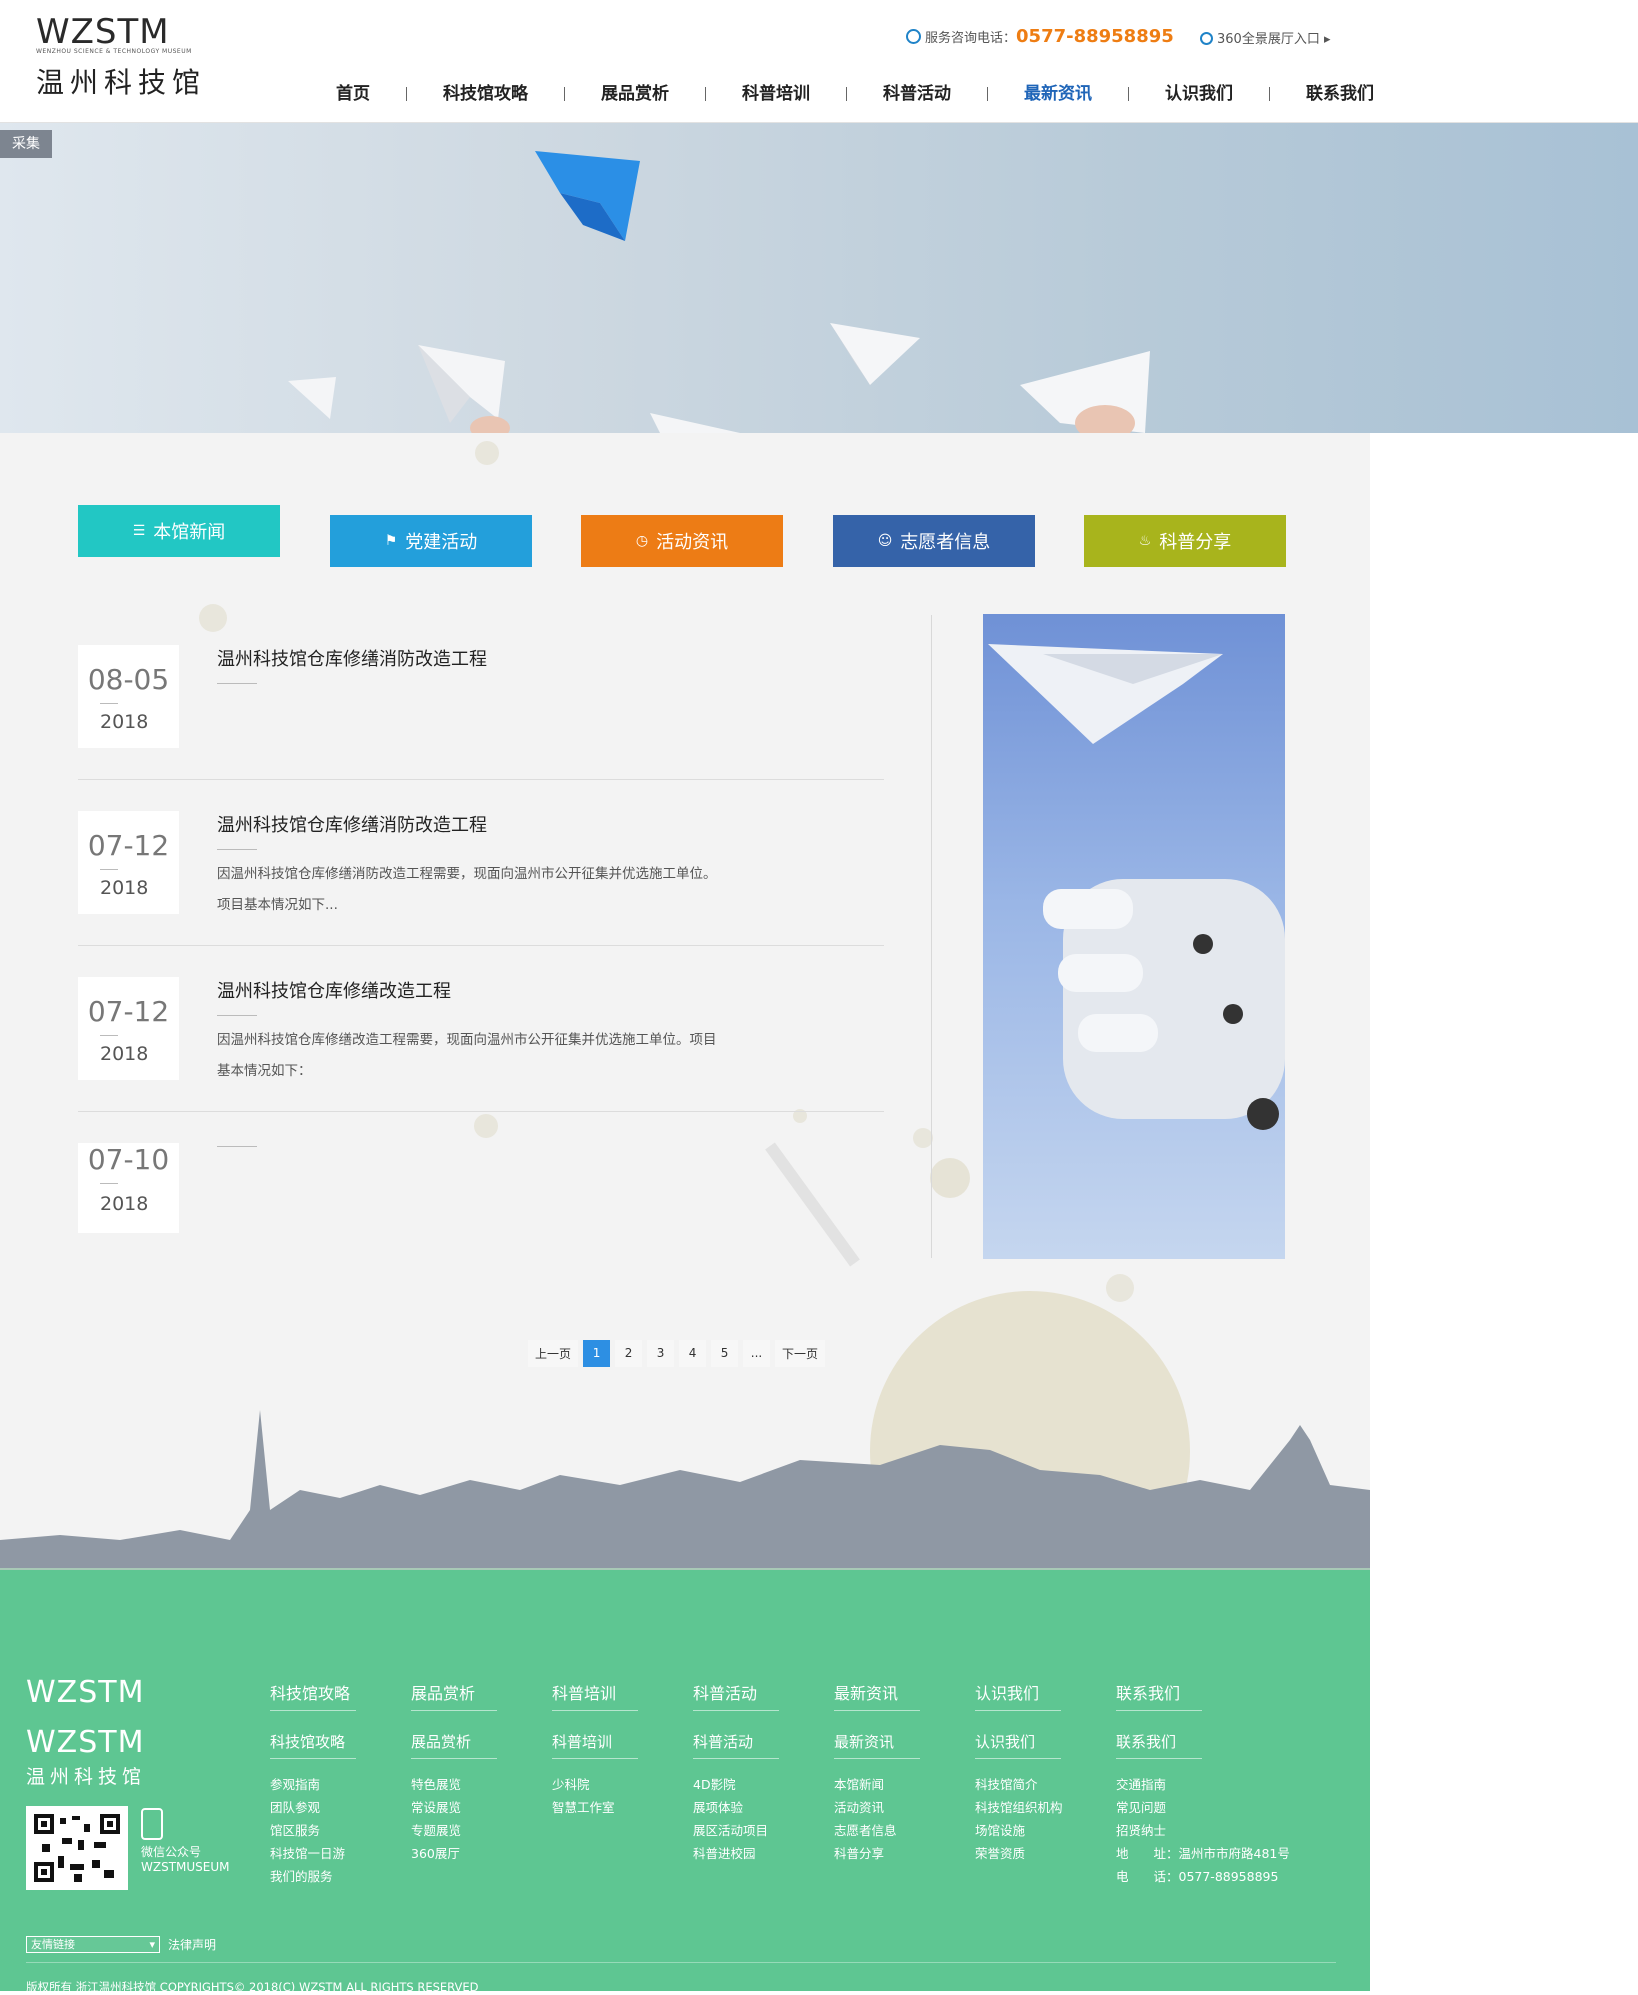 The height and width of the screenshot is (1995, 1638). Describe the element at coordinates (189, 532) in the screenshot. I see `tab-label: 本馆新闻` at that location.